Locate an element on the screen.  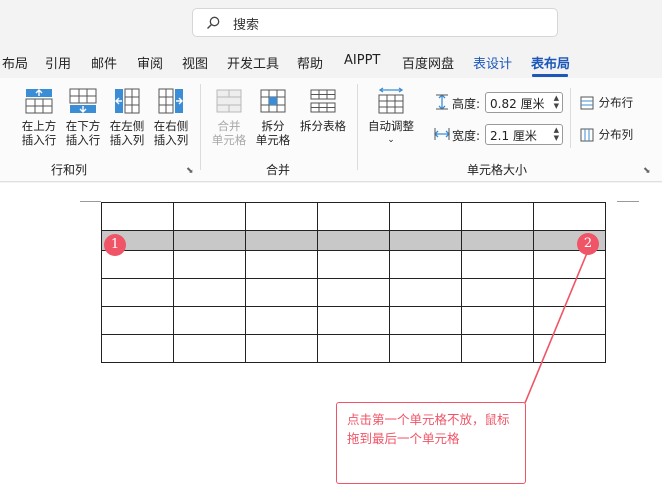
split-table-label: 拆分表格 is located at coordinates (323, 126).